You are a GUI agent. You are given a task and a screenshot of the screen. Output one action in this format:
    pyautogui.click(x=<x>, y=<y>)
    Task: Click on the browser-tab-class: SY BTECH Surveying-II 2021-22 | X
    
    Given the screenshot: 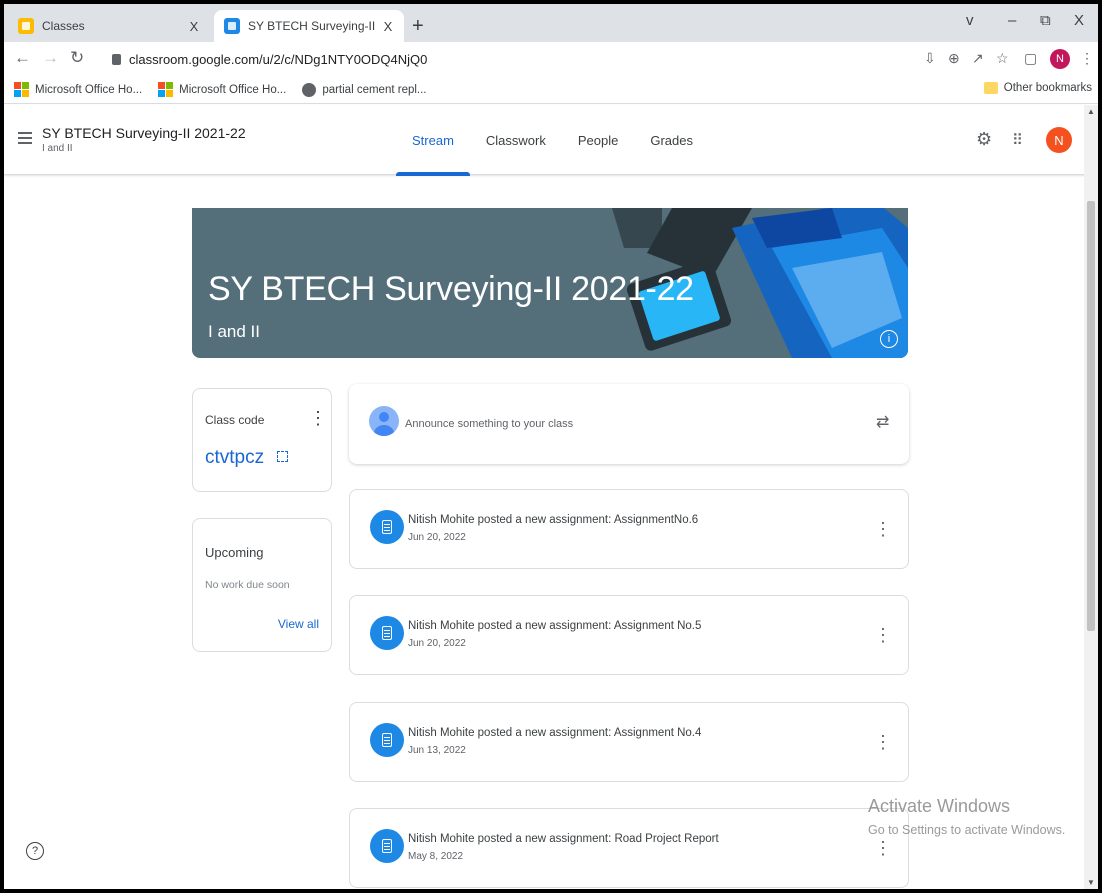 What is the action you would take?
    pyautogui.click(x=309, y=26)
    